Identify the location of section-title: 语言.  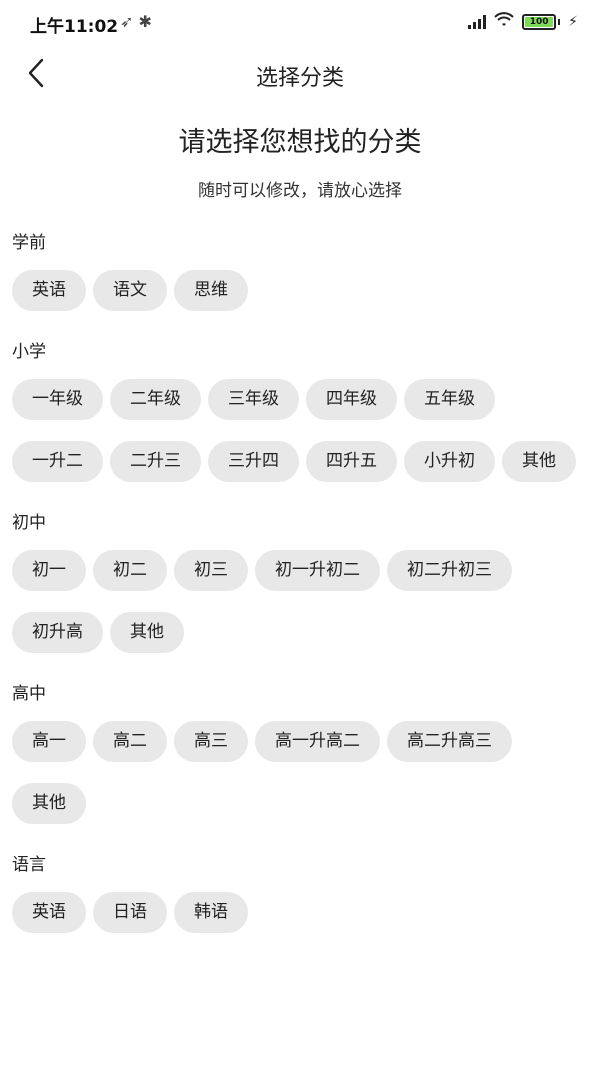
(29, 865).